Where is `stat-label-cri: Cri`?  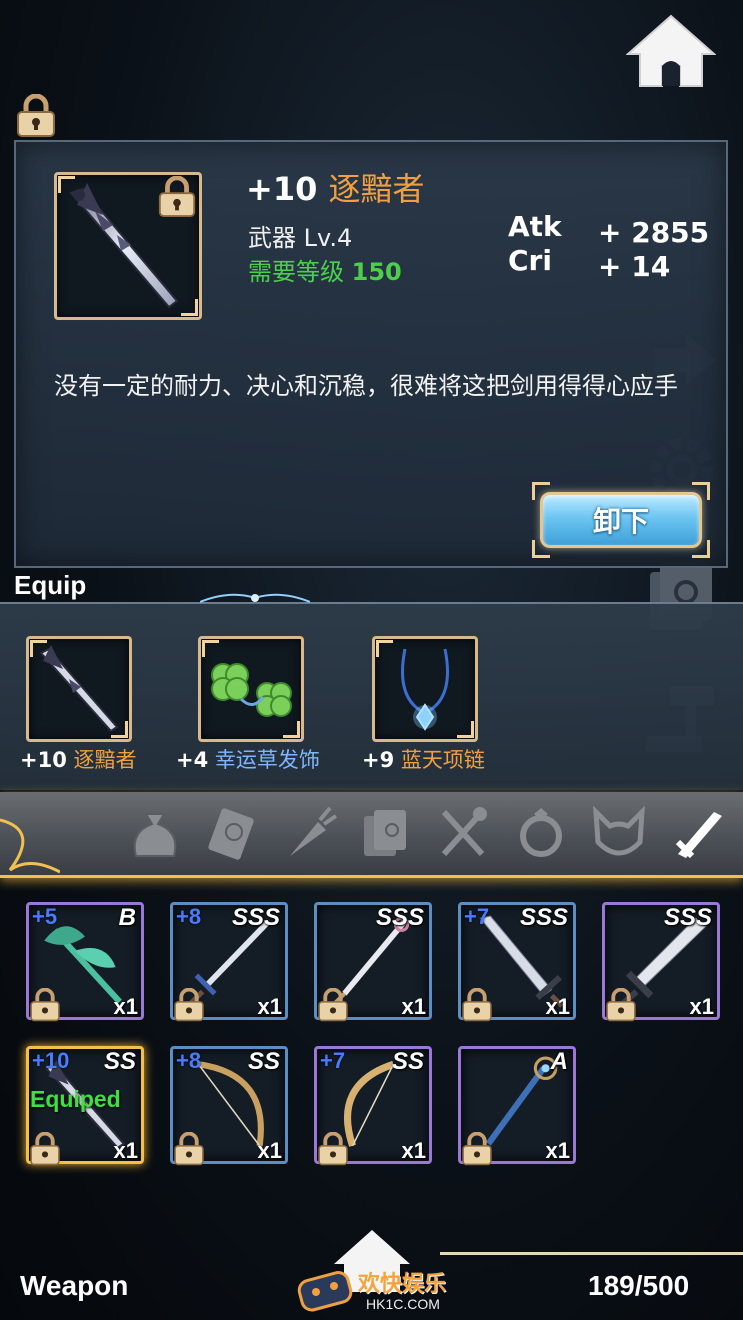
stat-label-cri: Cri is located at coordinates (530, 260).